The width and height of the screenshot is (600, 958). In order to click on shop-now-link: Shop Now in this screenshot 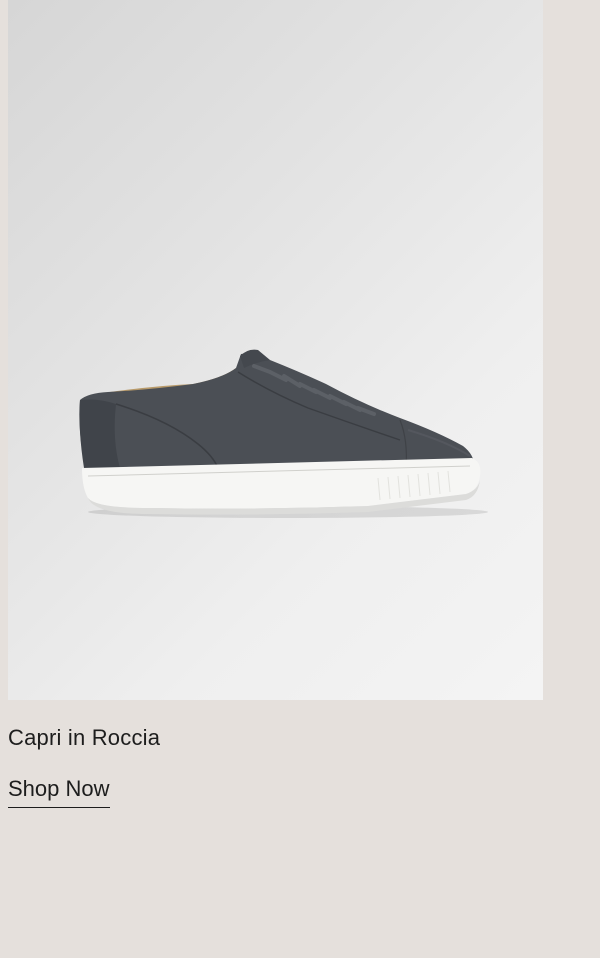, I will do `click(59, 791)`.